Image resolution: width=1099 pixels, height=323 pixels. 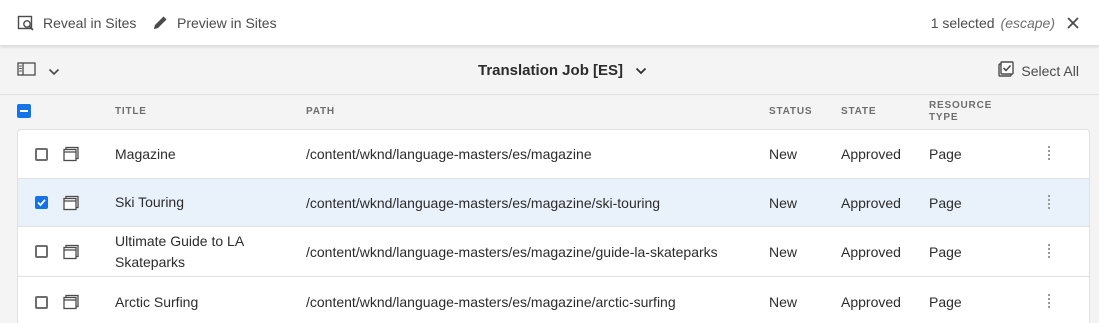 I want to click on select-all-icon, so click(x=1006, y=70).